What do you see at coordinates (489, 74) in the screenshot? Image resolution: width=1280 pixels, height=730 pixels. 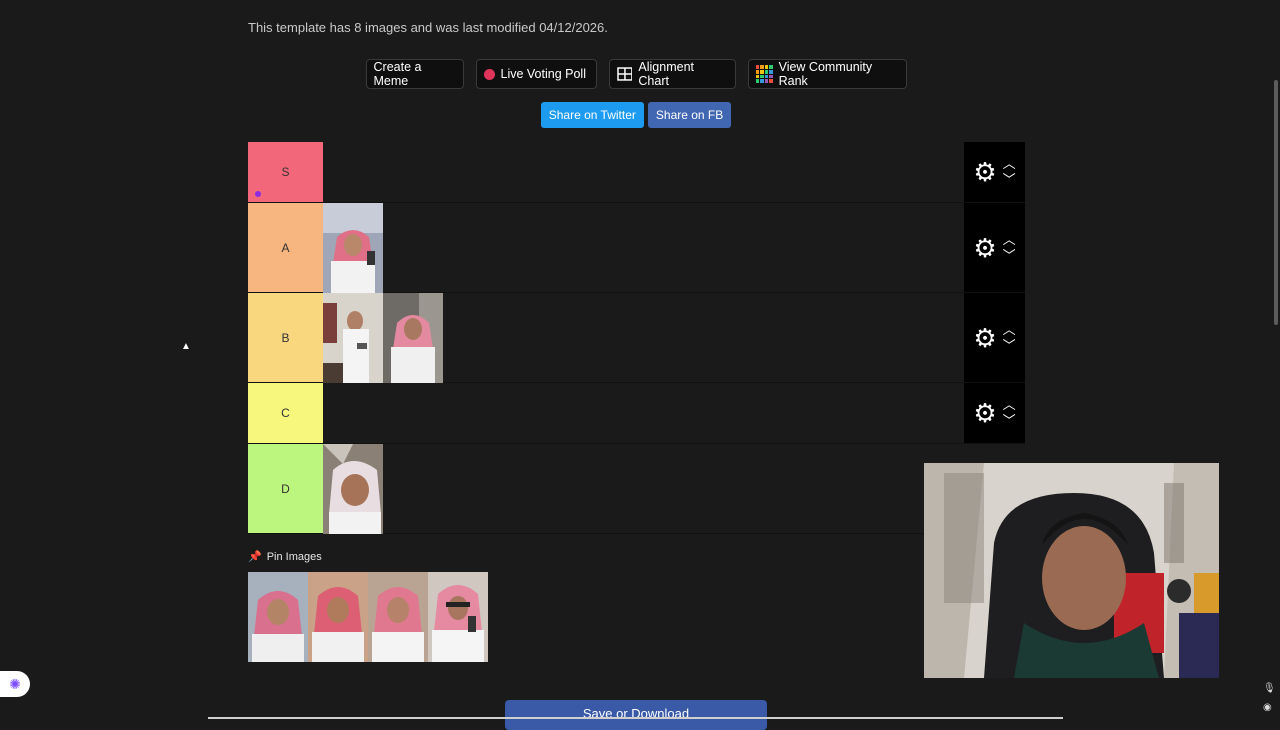 I see `red-dot-icon` at bounding box center [489, 74].